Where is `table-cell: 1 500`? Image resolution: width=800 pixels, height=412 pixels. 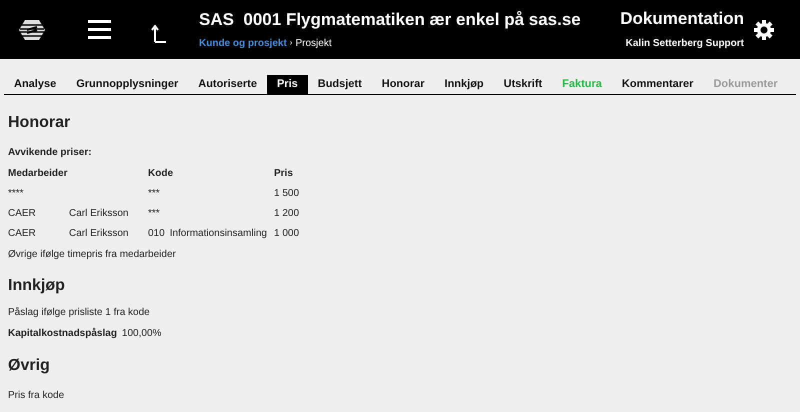
table-cell: 1 500 is located at coordinates (287, 193).